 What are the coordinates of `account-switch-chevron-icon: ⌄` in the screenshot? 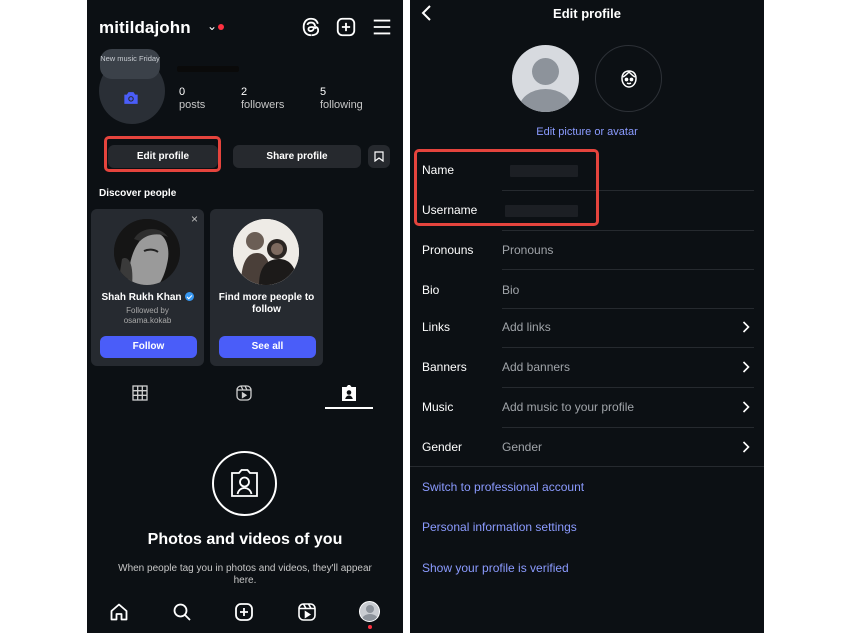 It's located at (212, 26).